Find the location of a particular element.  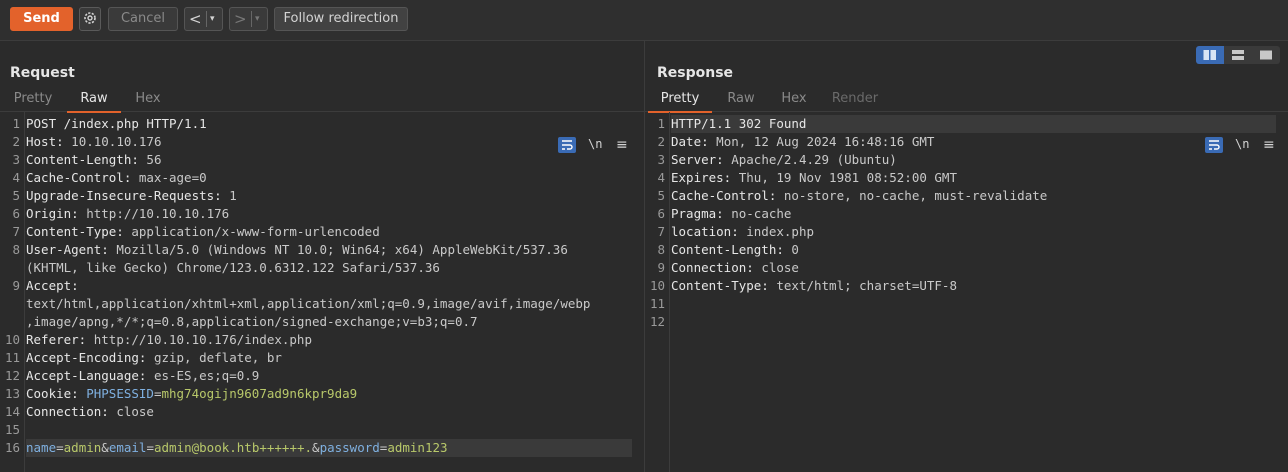

back-arrow-icon: < is located at coordinates (195, 19).